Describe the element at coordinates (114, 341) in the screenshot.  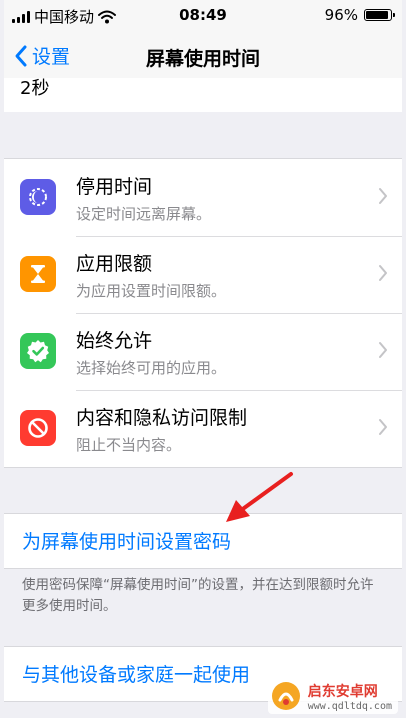
I see `list-item-title: 始终允许` at that location.